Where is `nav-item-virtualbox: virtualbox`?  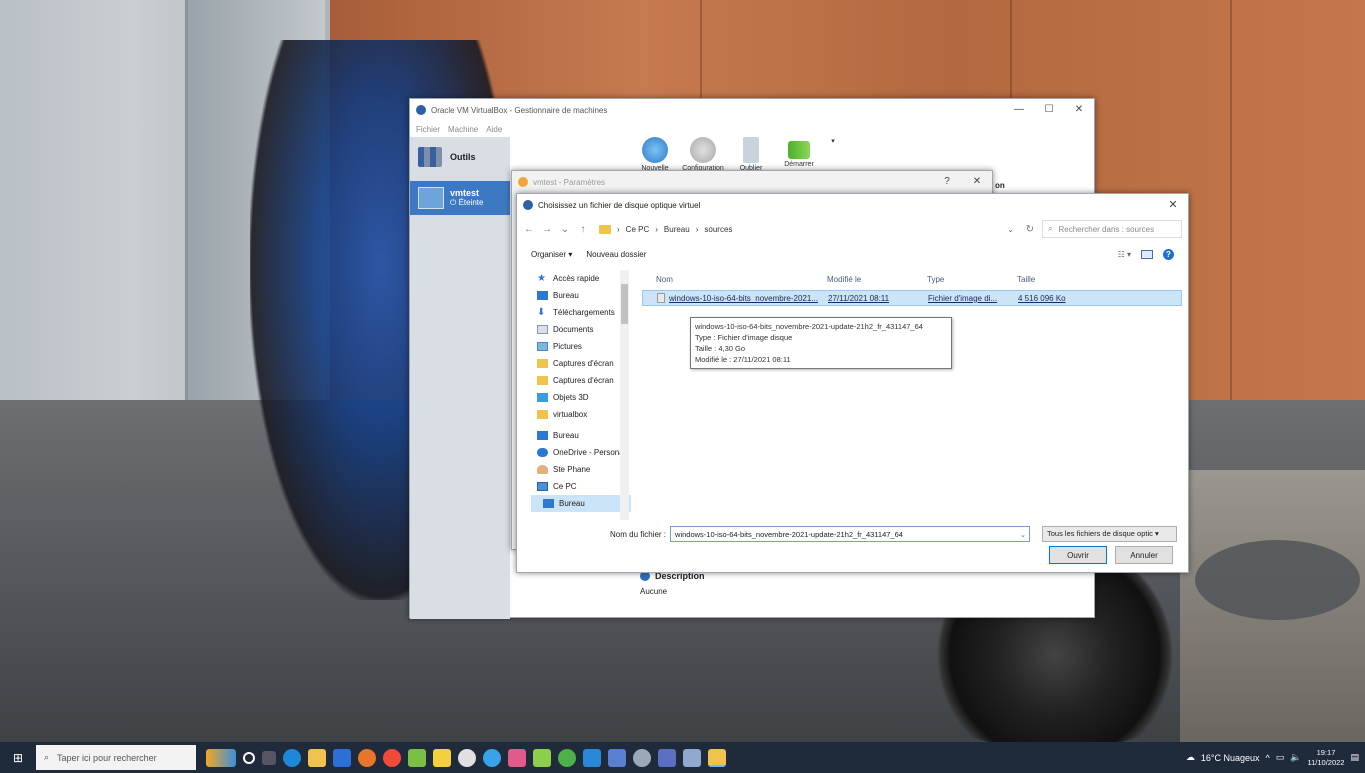
nav-item-virtualbox: virtualbox is located at coordinates (581, 414).